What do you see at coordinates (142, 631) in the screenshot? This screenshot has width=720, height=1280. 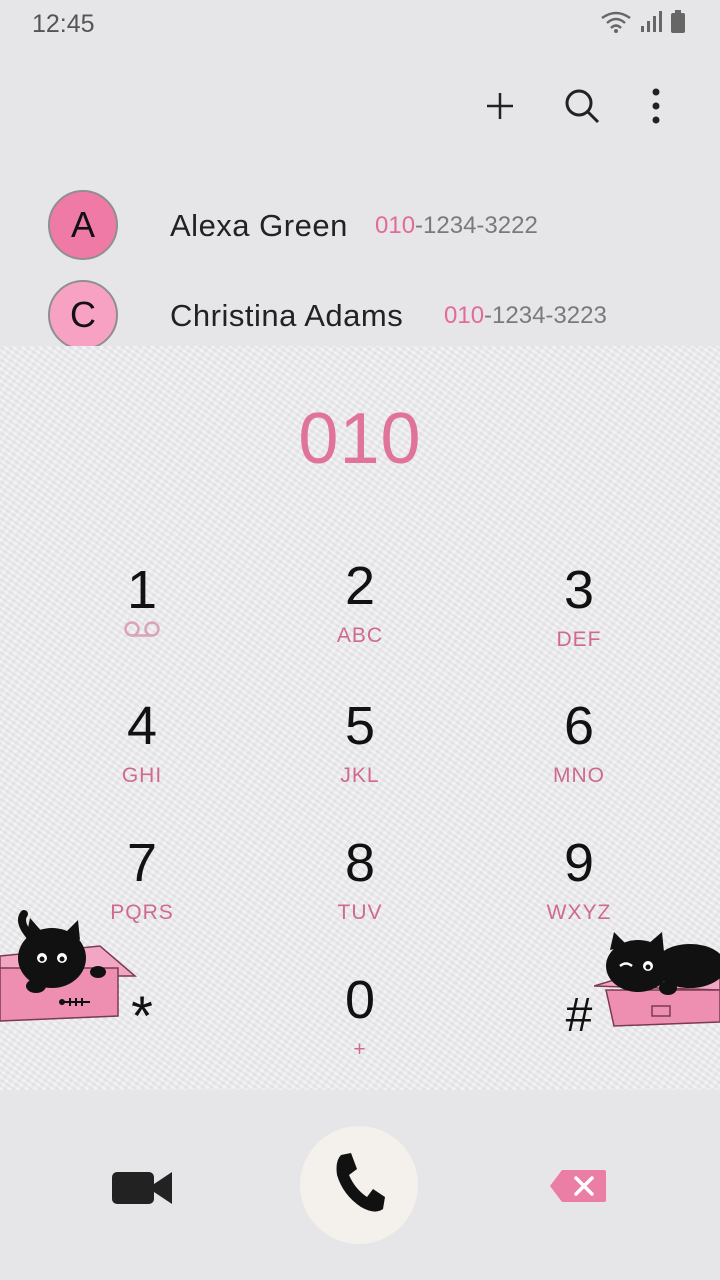 I see `voicemail-icon` at bounding box center [142, 631].